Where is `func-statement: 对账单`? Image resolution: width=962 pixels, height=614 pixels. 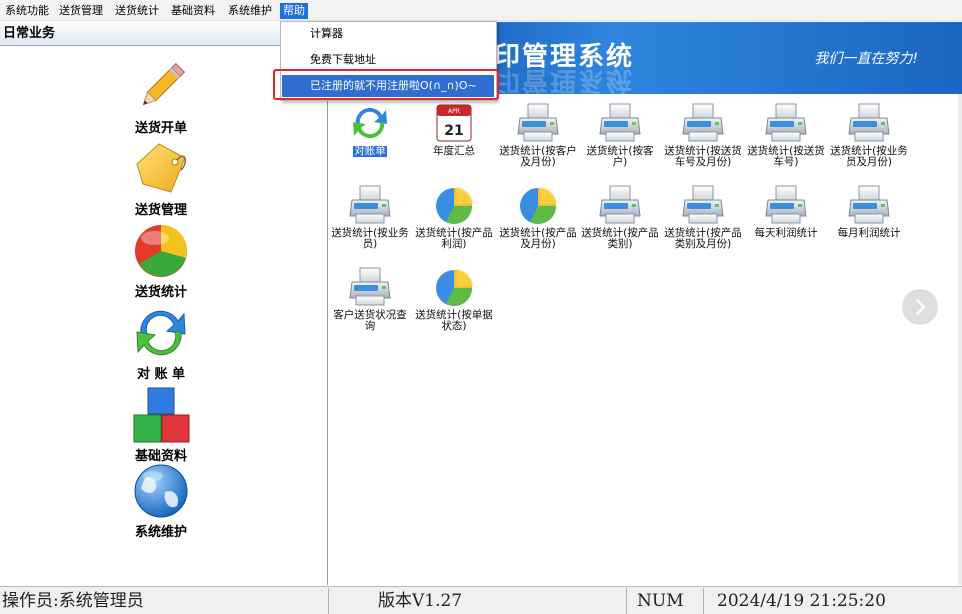
func-statement: 对账单 is located at coordinates (370, 129).